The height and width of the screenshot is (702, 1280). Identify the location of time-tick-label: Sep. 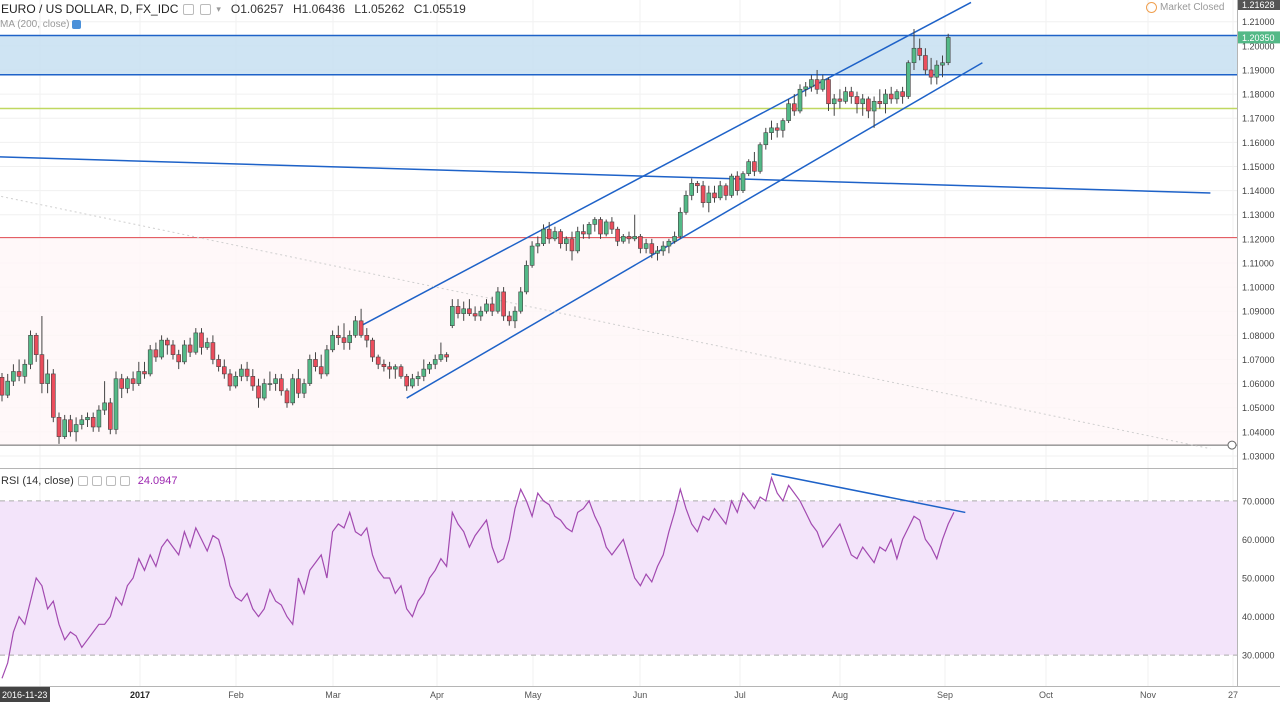
(945, 695).